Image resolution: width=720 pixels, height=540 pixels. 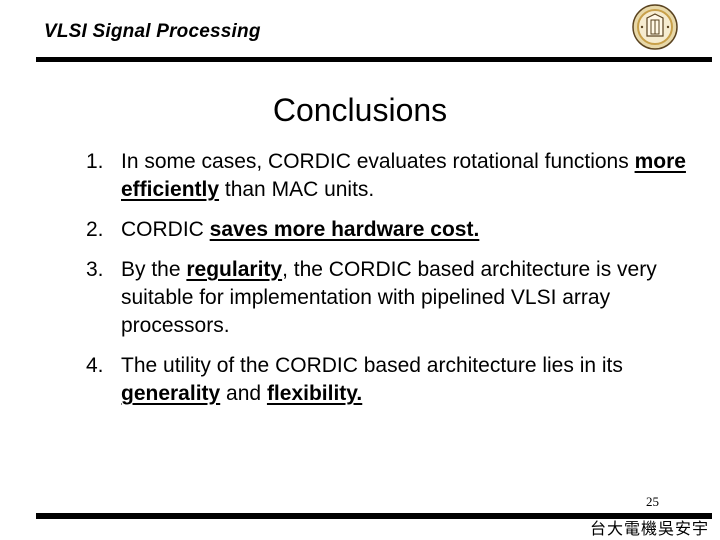 I want to click on item-text: than MAC units., so click(x=297, y=189).